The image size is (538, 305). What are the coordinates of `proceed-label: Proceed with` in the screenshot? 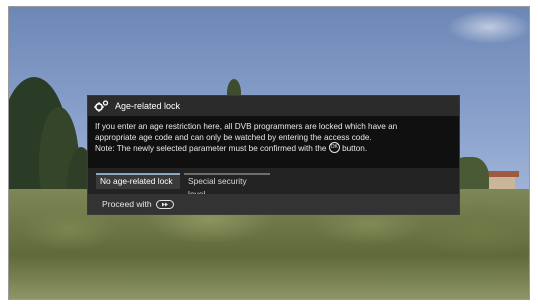 It's located at (127, 204).